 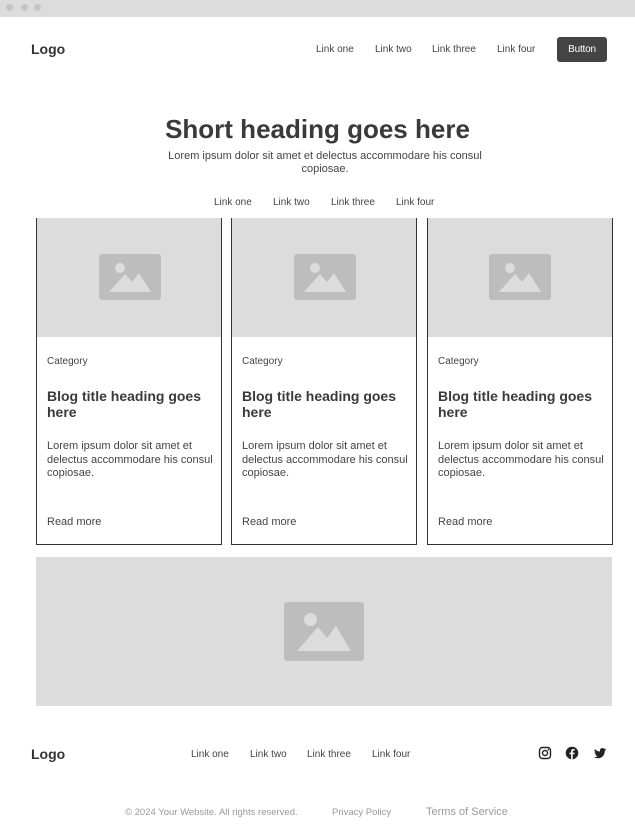 I want to click on footer-logo: Logo, so click(x=48, y=754).